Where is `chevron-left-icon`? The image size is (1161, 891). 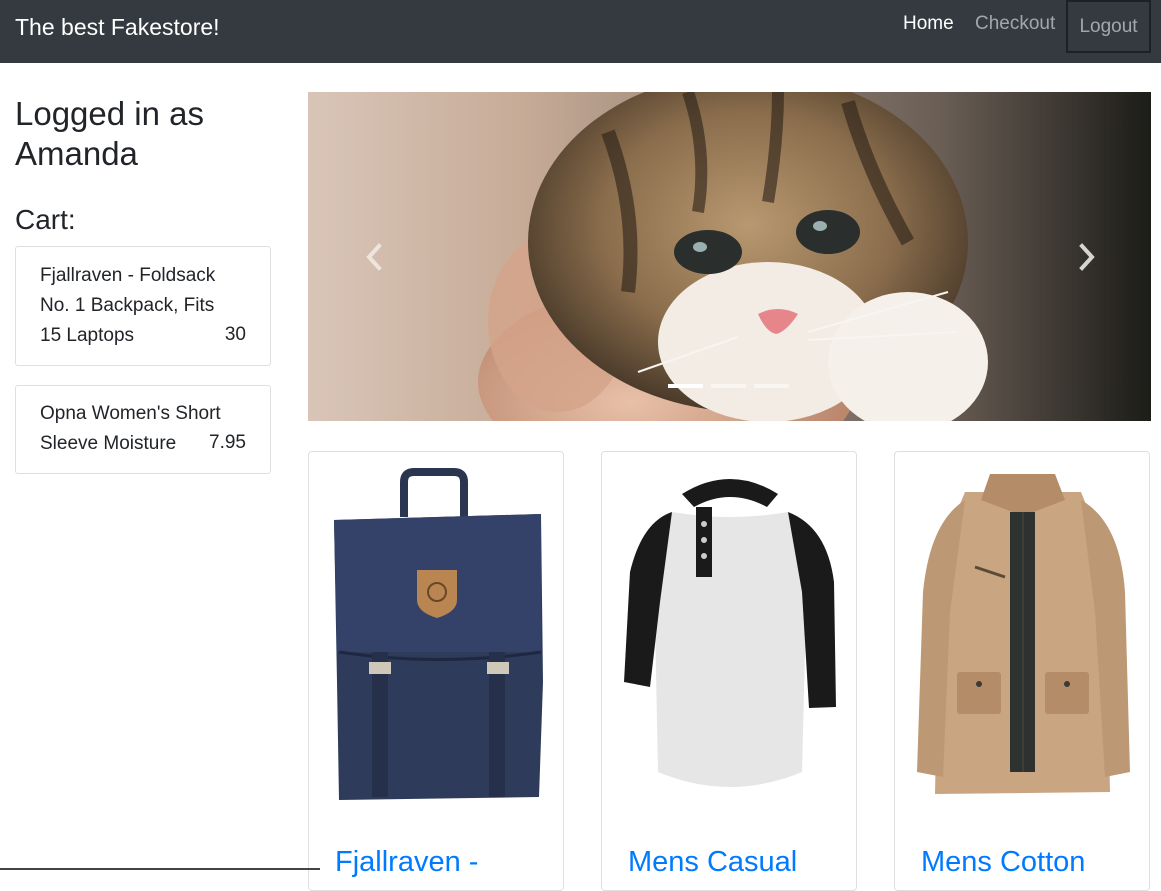
chevron-left-icon is located at coordinates (374, 257).